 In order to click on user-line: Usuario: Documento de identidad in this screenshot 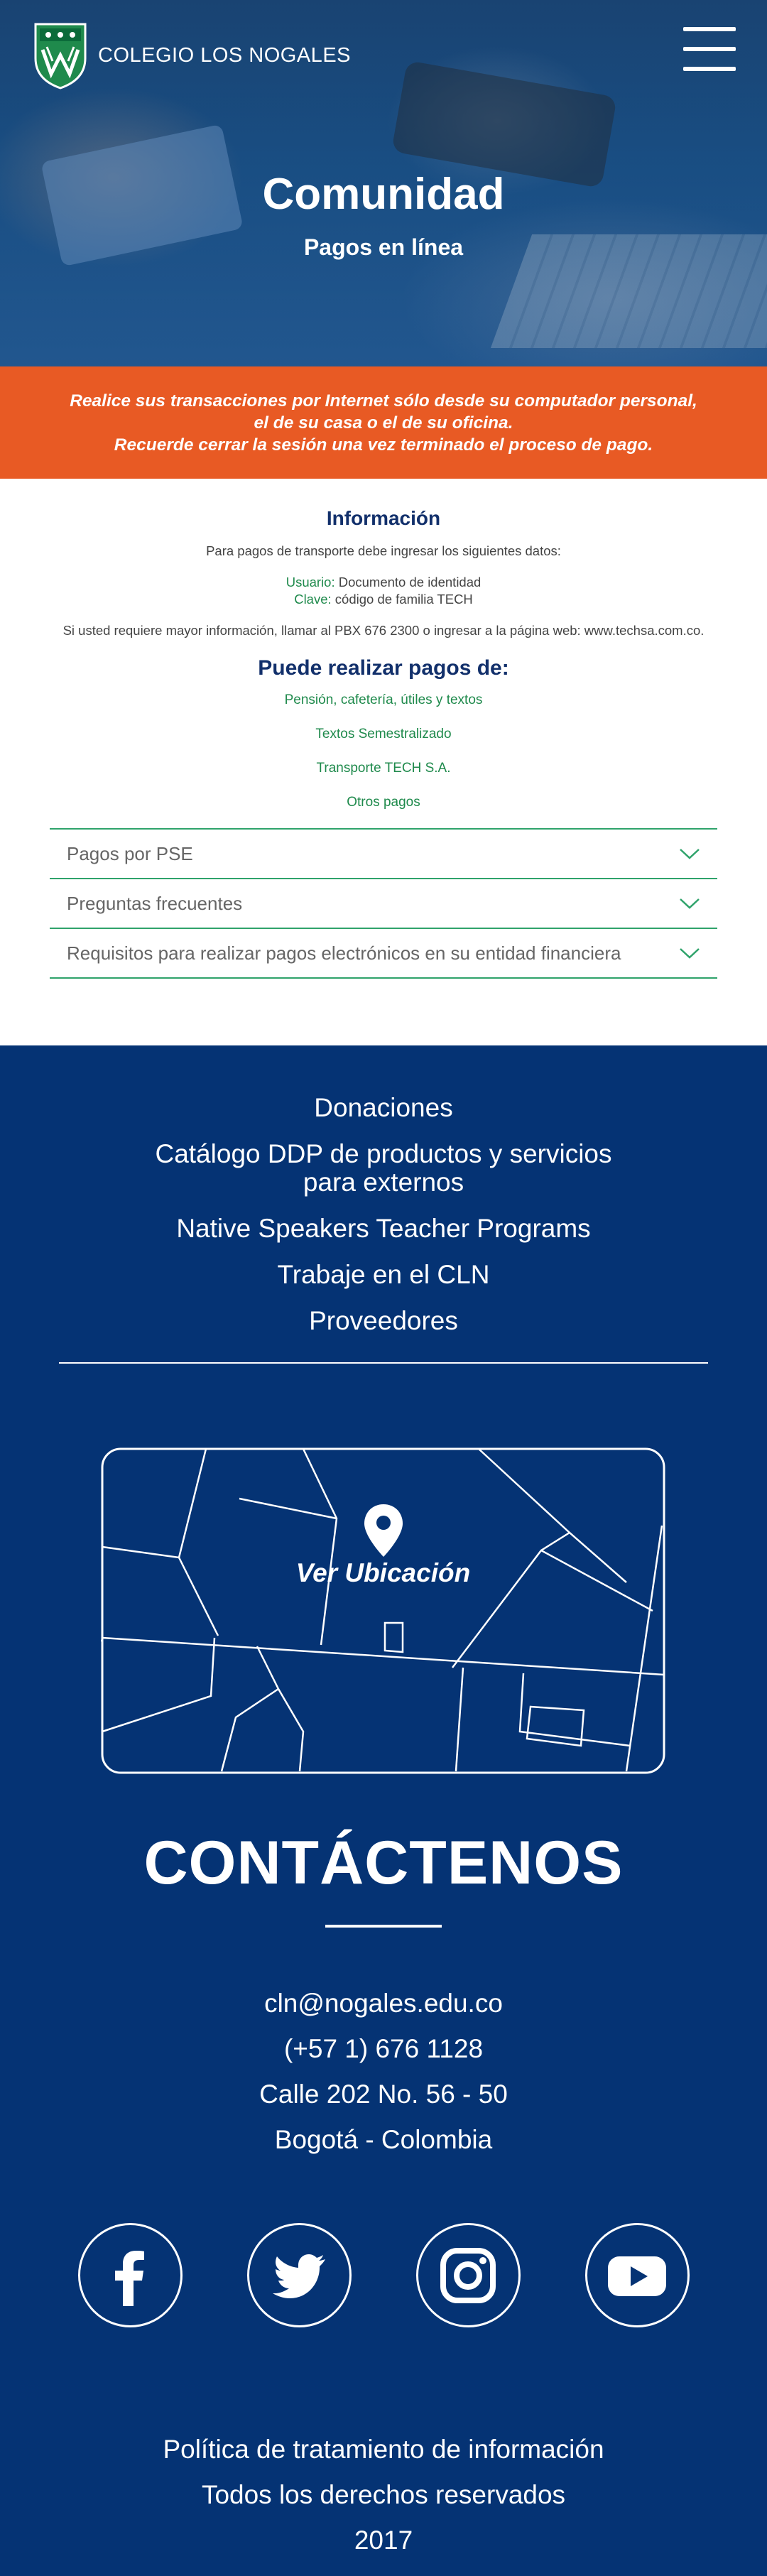, I will do `click(383, 582)`.